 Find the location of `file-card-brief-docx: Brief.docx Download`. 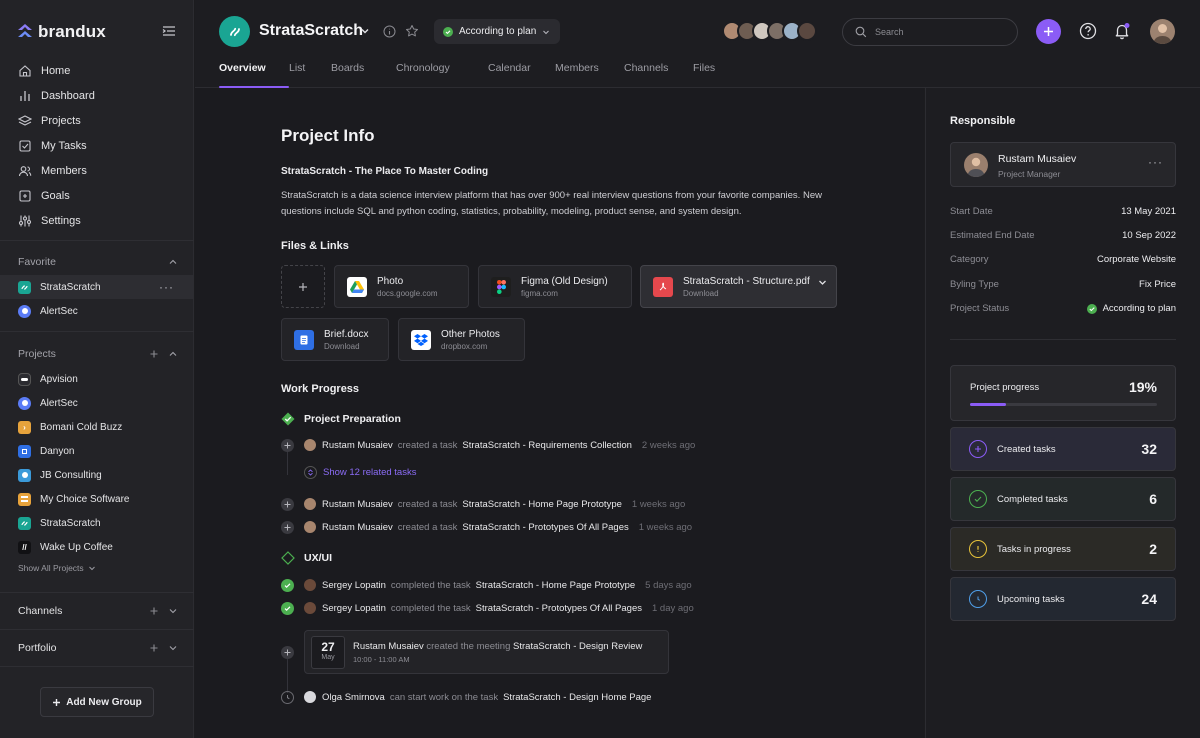

file-card-brief-docx: Brief.docx Download is located at coordinates (335, 339).